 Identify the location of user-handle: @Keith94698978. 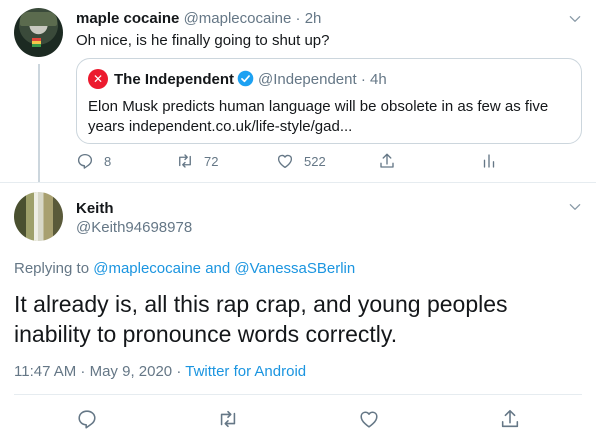
(134, 227).